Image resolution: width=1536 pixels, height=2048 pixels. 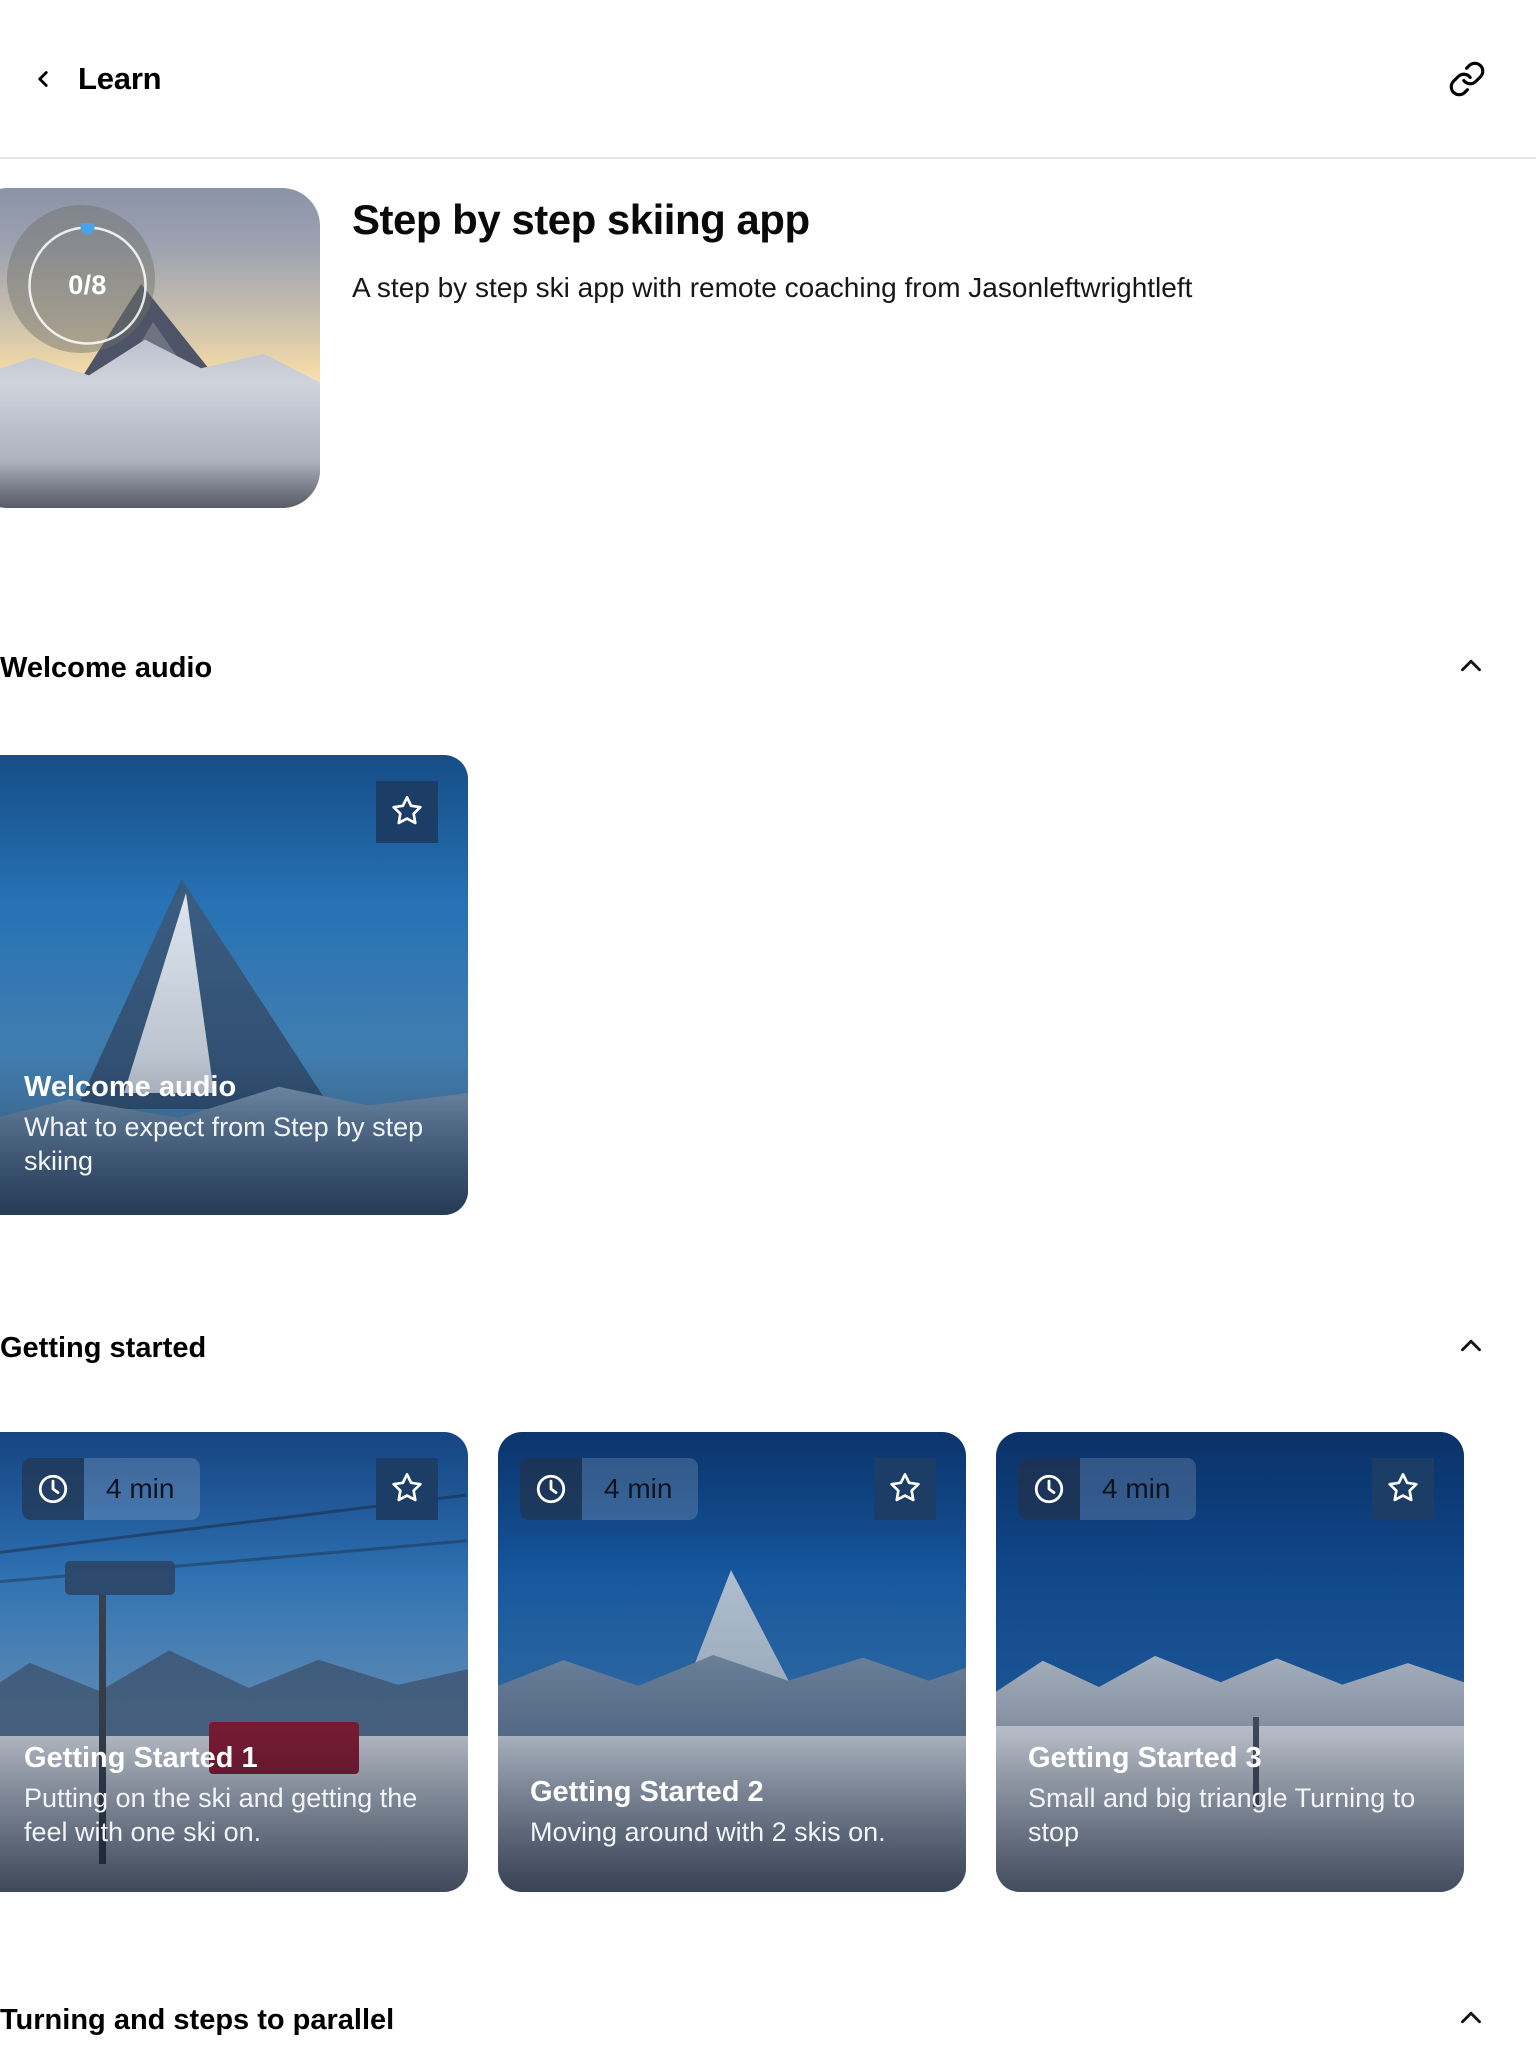 What do you see at coordinates (768, 2020) in the screenshot?
I see `section-header-turning-and-steps-to-parallel: Turning and steps to parallel` at bounding box center [768, 2020].